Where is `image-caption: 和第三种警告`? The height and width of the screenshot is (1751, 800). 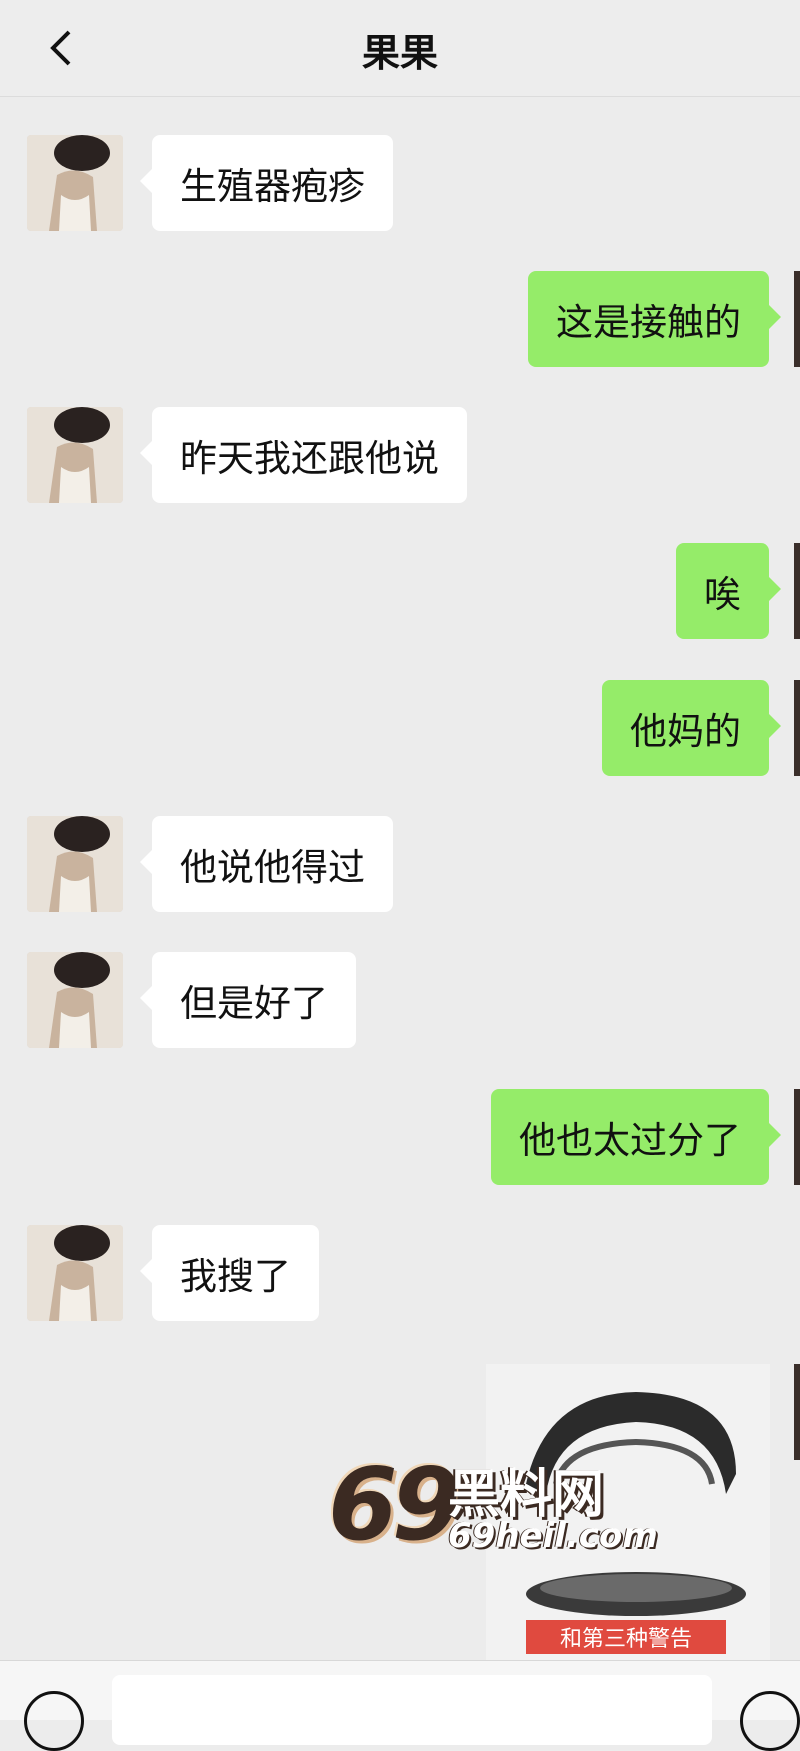
image-caption: 和第三种警告 is located at coordinates (626, 1637).